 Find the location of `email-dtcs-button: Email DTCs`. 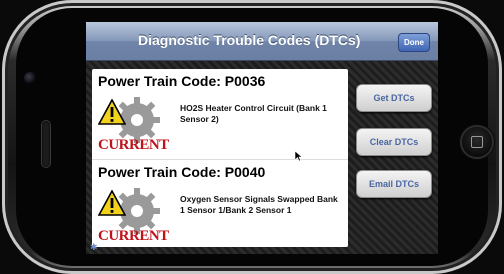

email-dtcs-button: Email DTCs is located at coordinates (394, 184).